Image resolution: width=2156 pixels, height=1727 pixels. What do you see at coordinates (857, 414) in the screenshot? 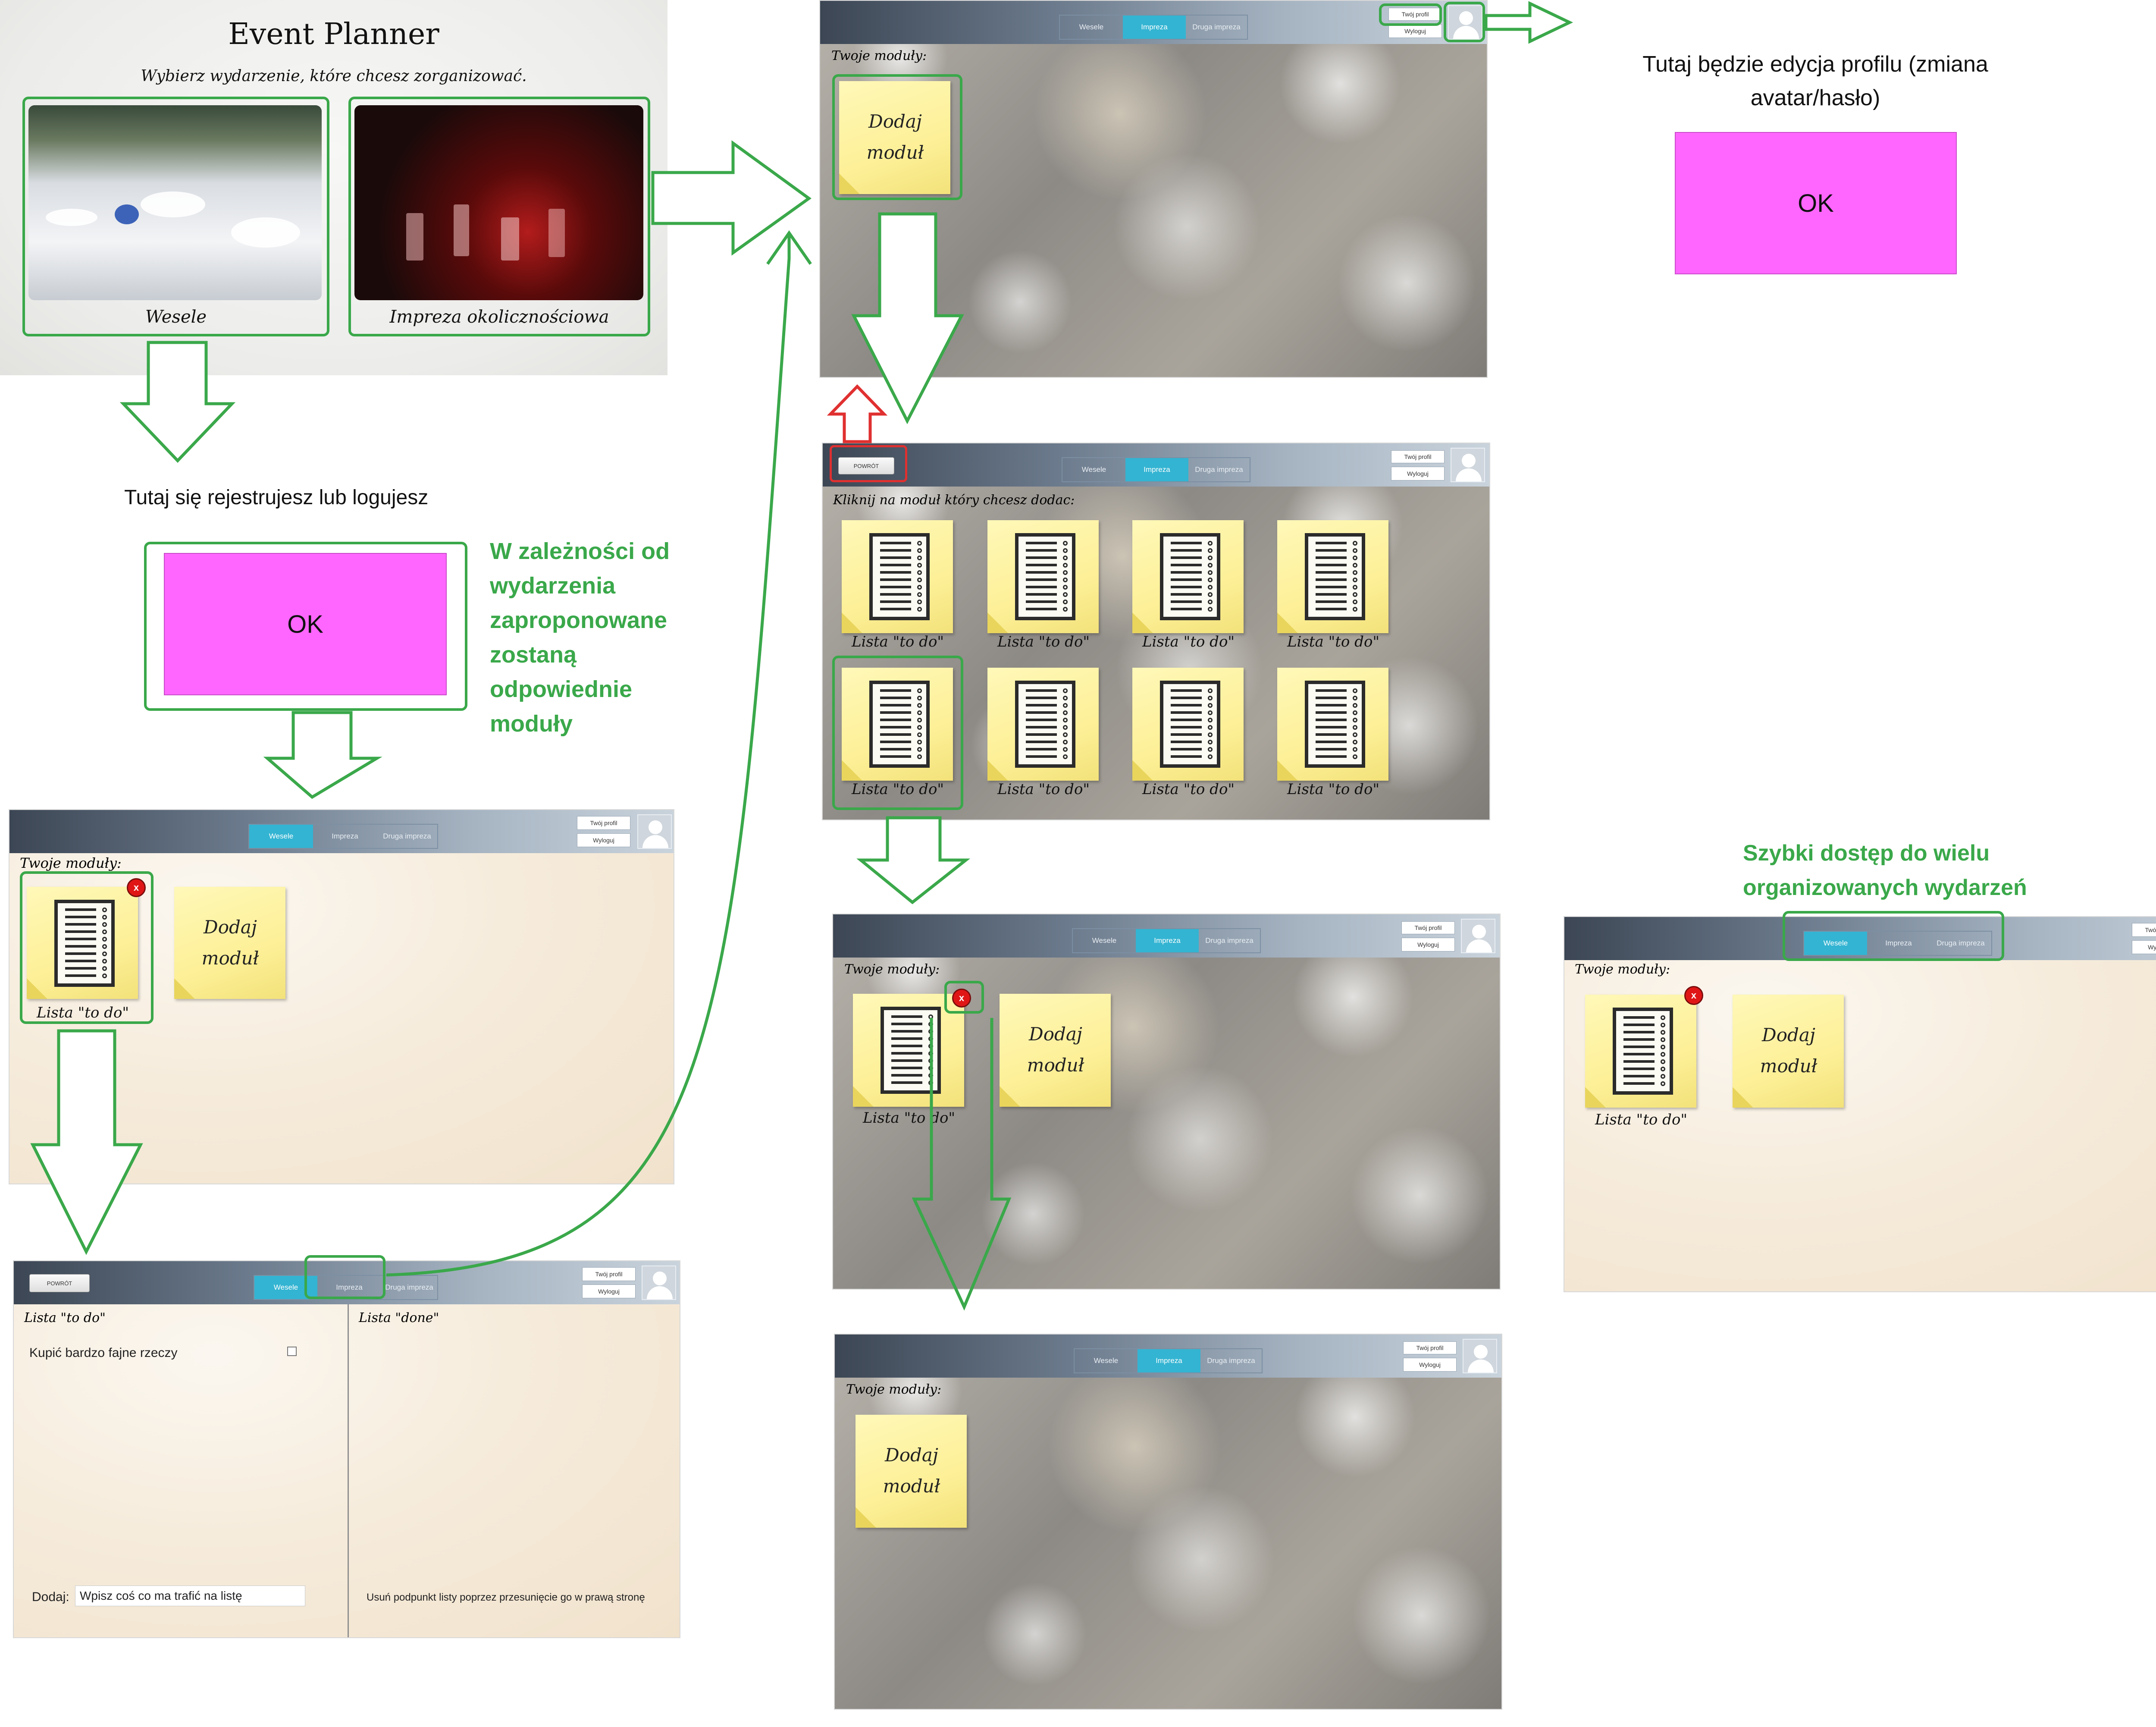
I see `arrow-up-back-red` at bounding box center [857, 414].